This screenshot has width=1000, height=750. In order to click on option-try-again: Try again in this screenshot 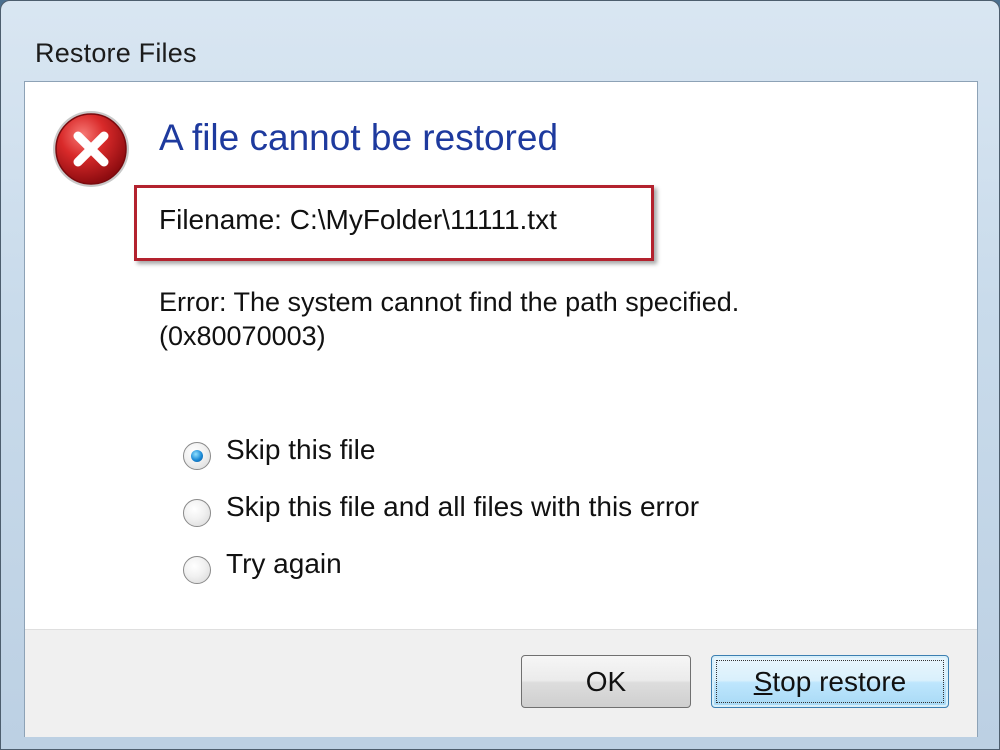, I will do `click(441, 576)`.